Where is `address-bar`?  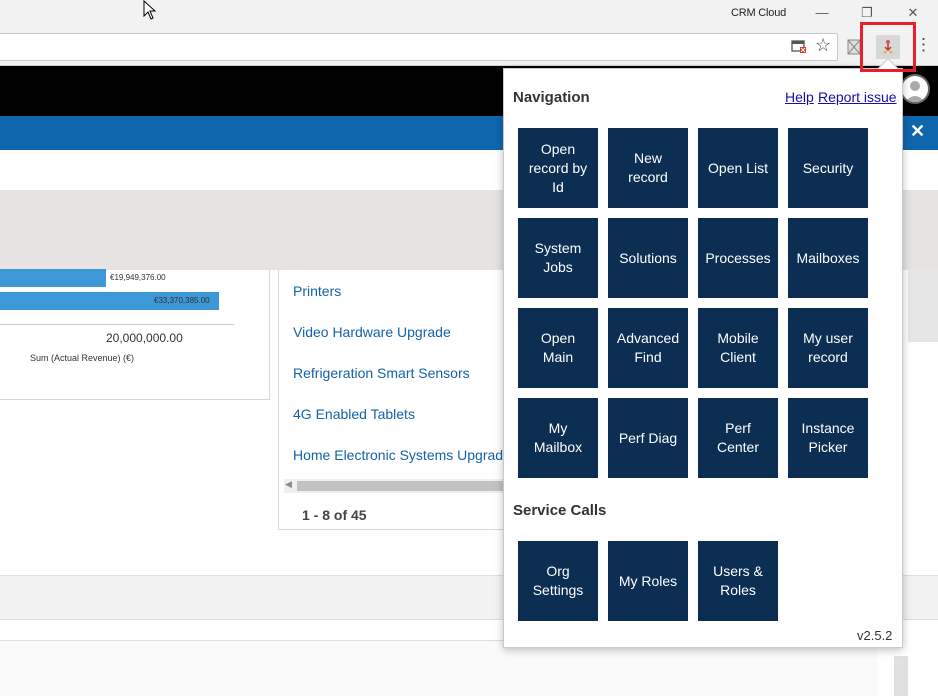 address-bar is located at coordinates (419, 47).